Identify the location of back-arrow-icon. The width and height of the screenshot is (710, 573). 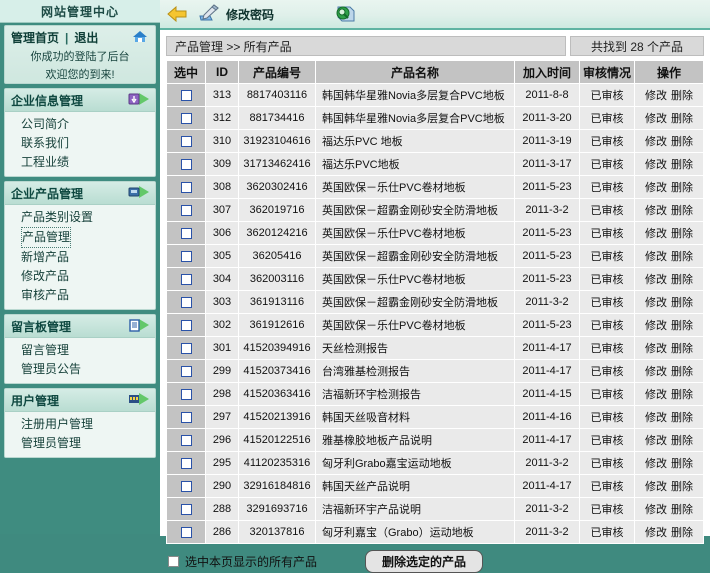
(177, 14).